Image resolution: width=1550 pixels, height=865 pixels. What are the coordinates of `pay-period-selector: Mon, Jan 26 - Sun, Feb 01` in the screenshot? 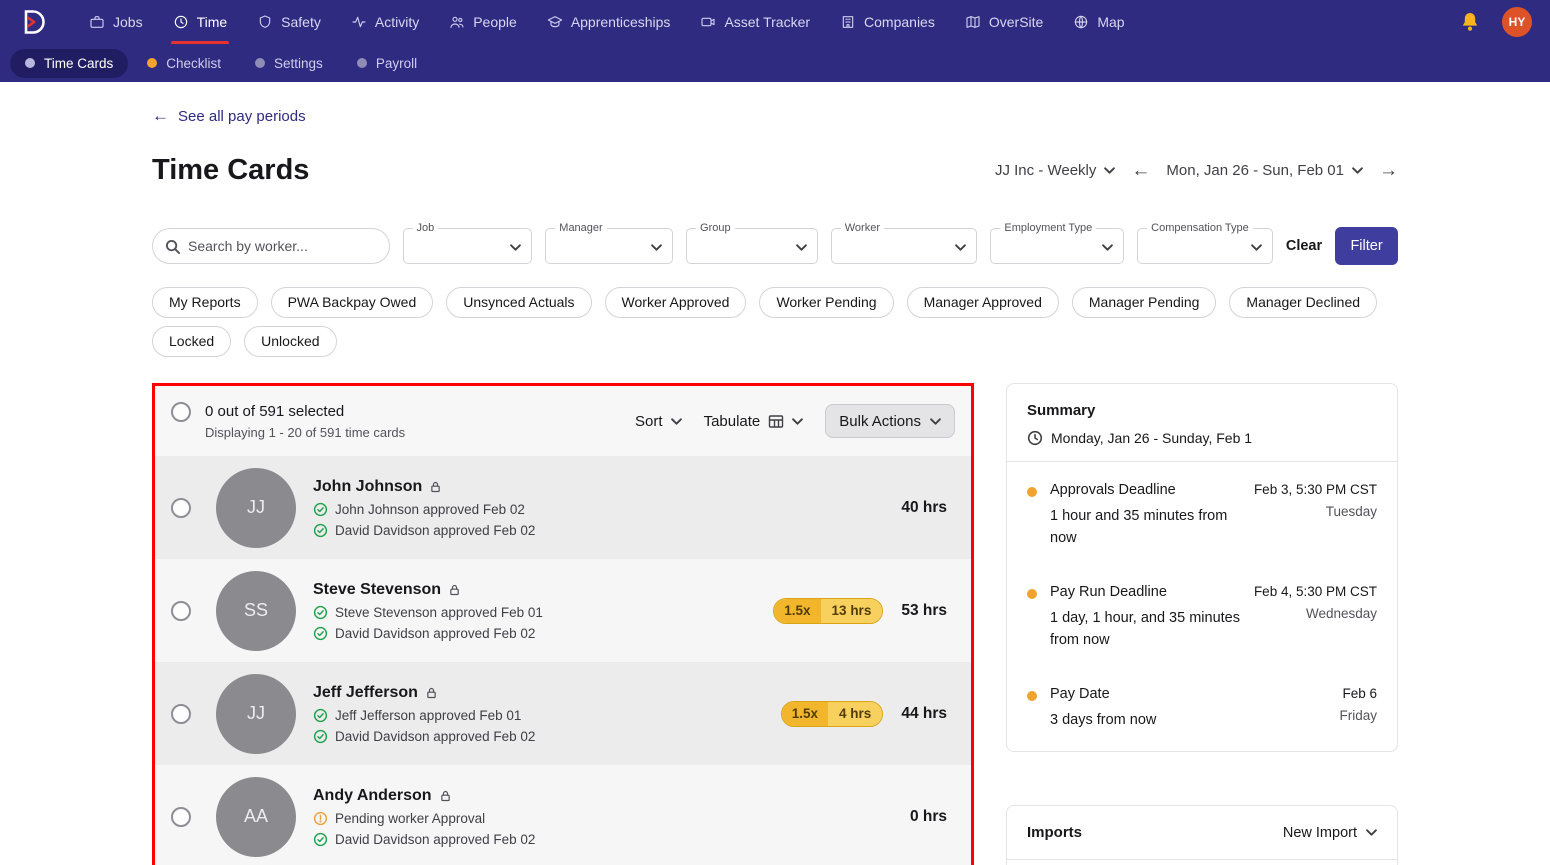 It's located at (1264, 170).